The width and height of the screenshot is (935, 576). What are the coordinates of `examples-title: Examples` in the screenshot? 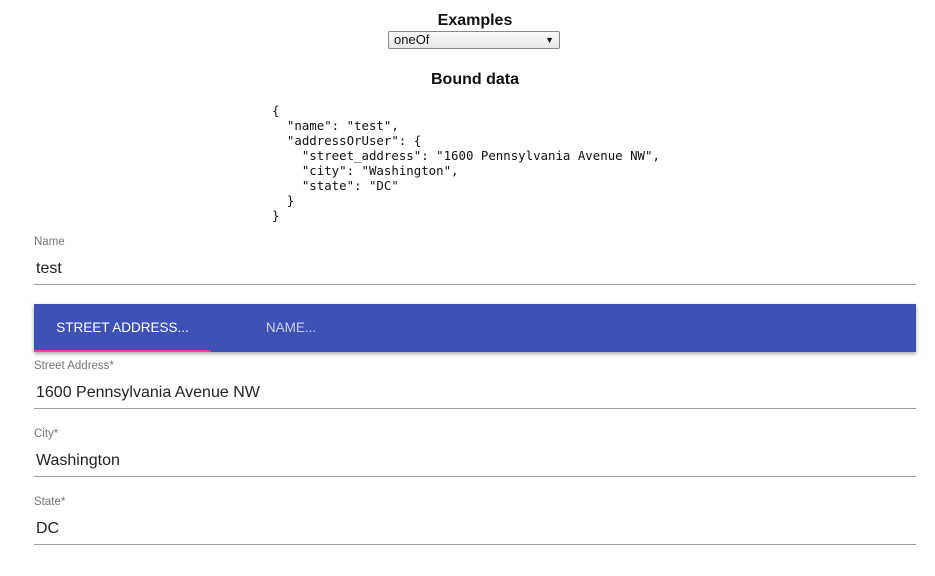 It's located at (475, 20).